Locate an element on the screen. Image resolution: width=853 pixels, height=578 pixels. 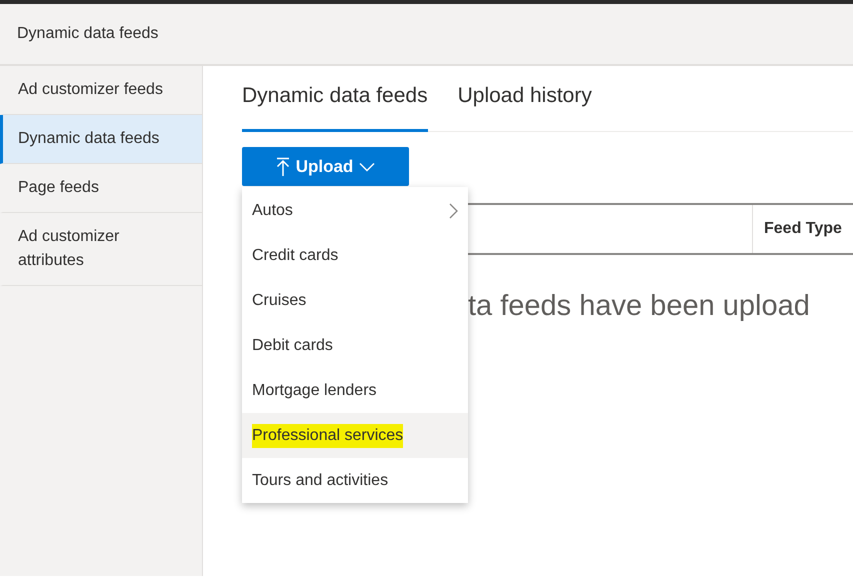
menu-item: Credit cards is located at coordinates (355, 255).